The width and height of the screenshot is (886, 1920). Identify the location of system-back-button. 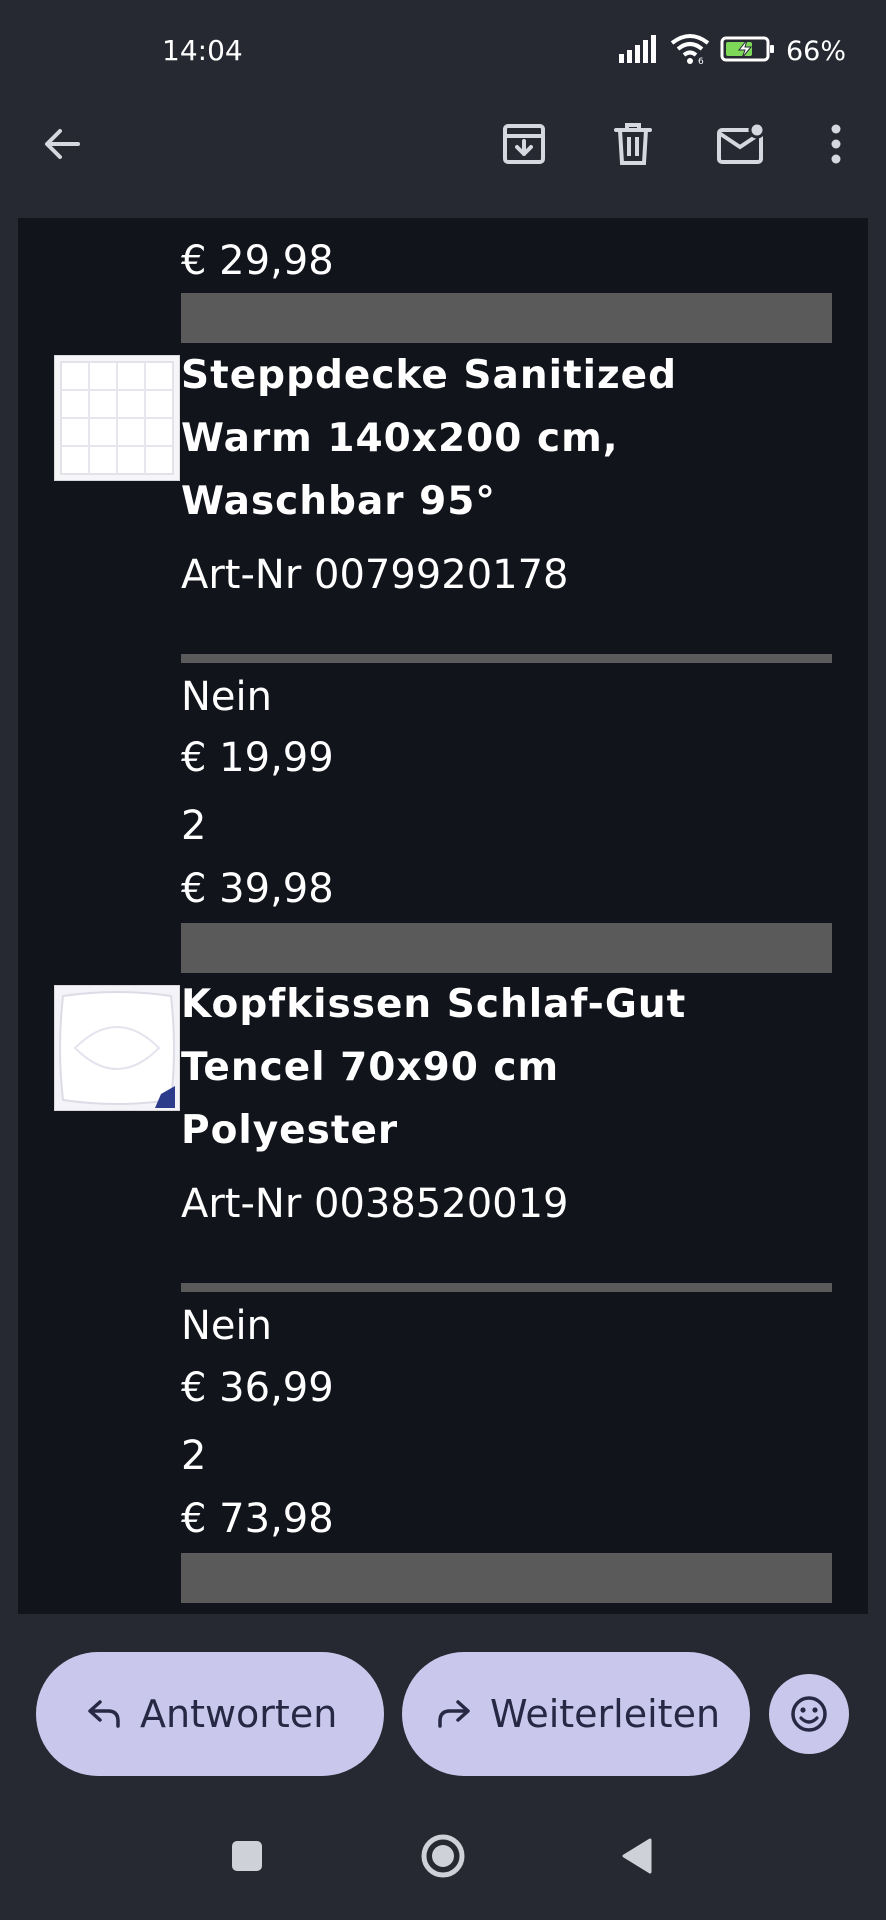
(637, 1856).